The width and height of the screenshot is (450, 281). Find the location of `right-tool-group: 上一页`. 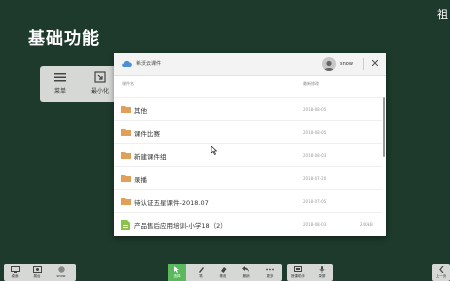

right-tool-group: 上一页 is located at coordinates (441, 272).